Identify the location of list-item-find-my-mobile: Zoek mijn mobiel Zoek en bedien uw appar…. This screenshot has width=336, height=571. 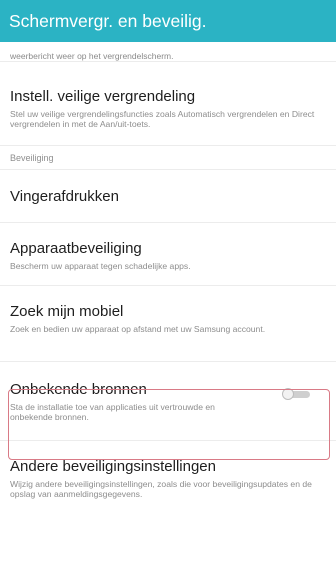
(168, 324).